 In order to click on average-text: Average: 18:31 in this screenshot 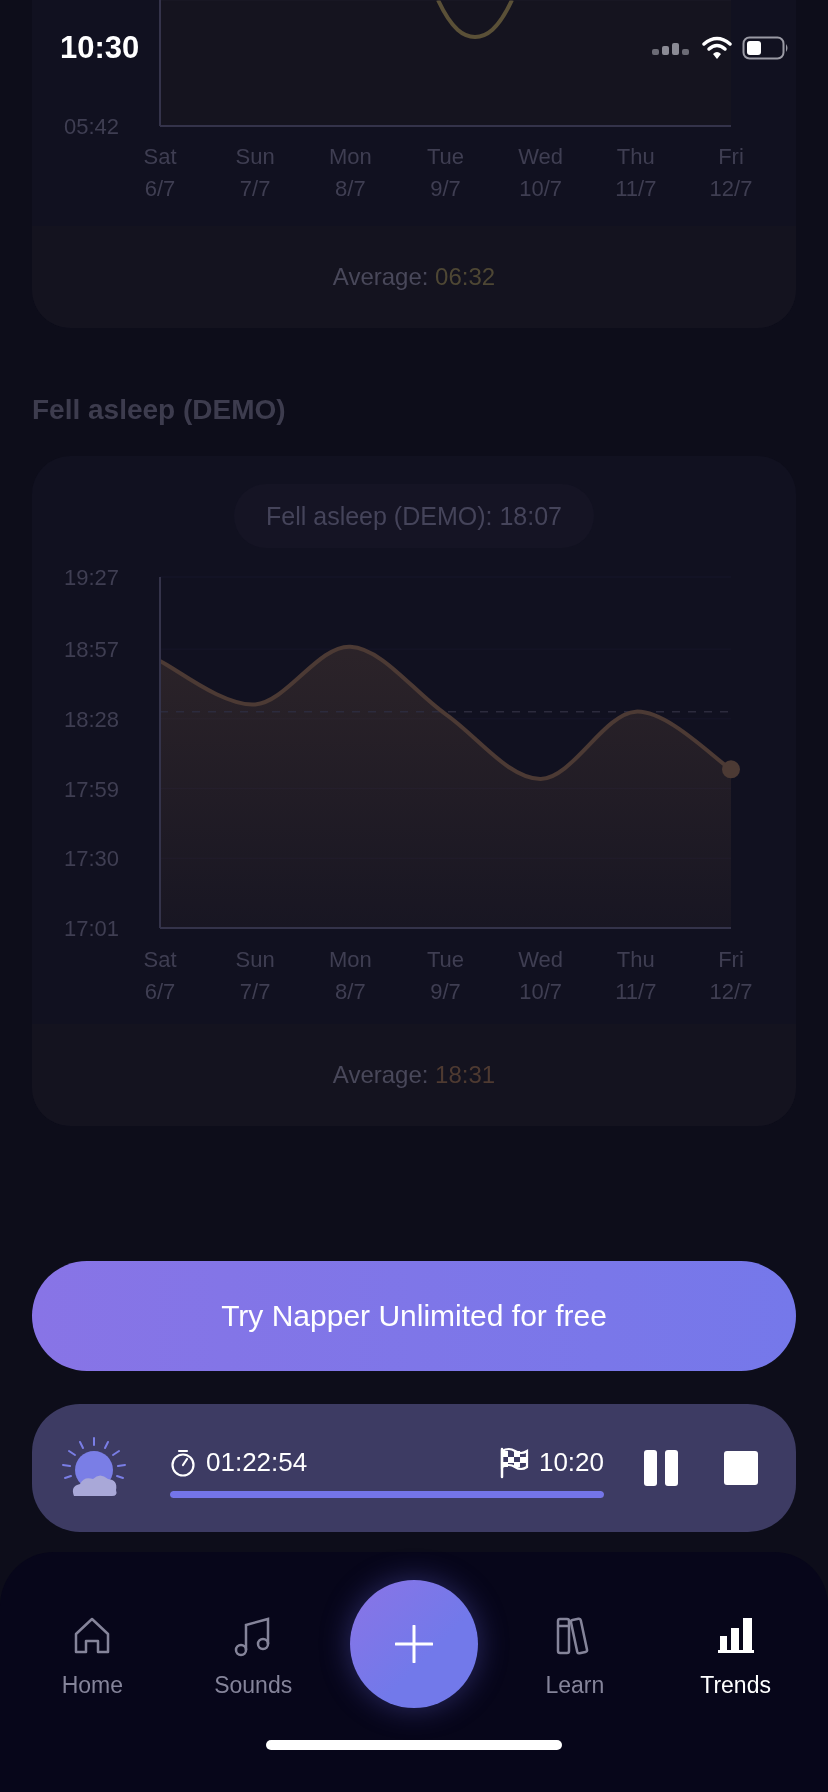, I will do `click(414, 1075)`.